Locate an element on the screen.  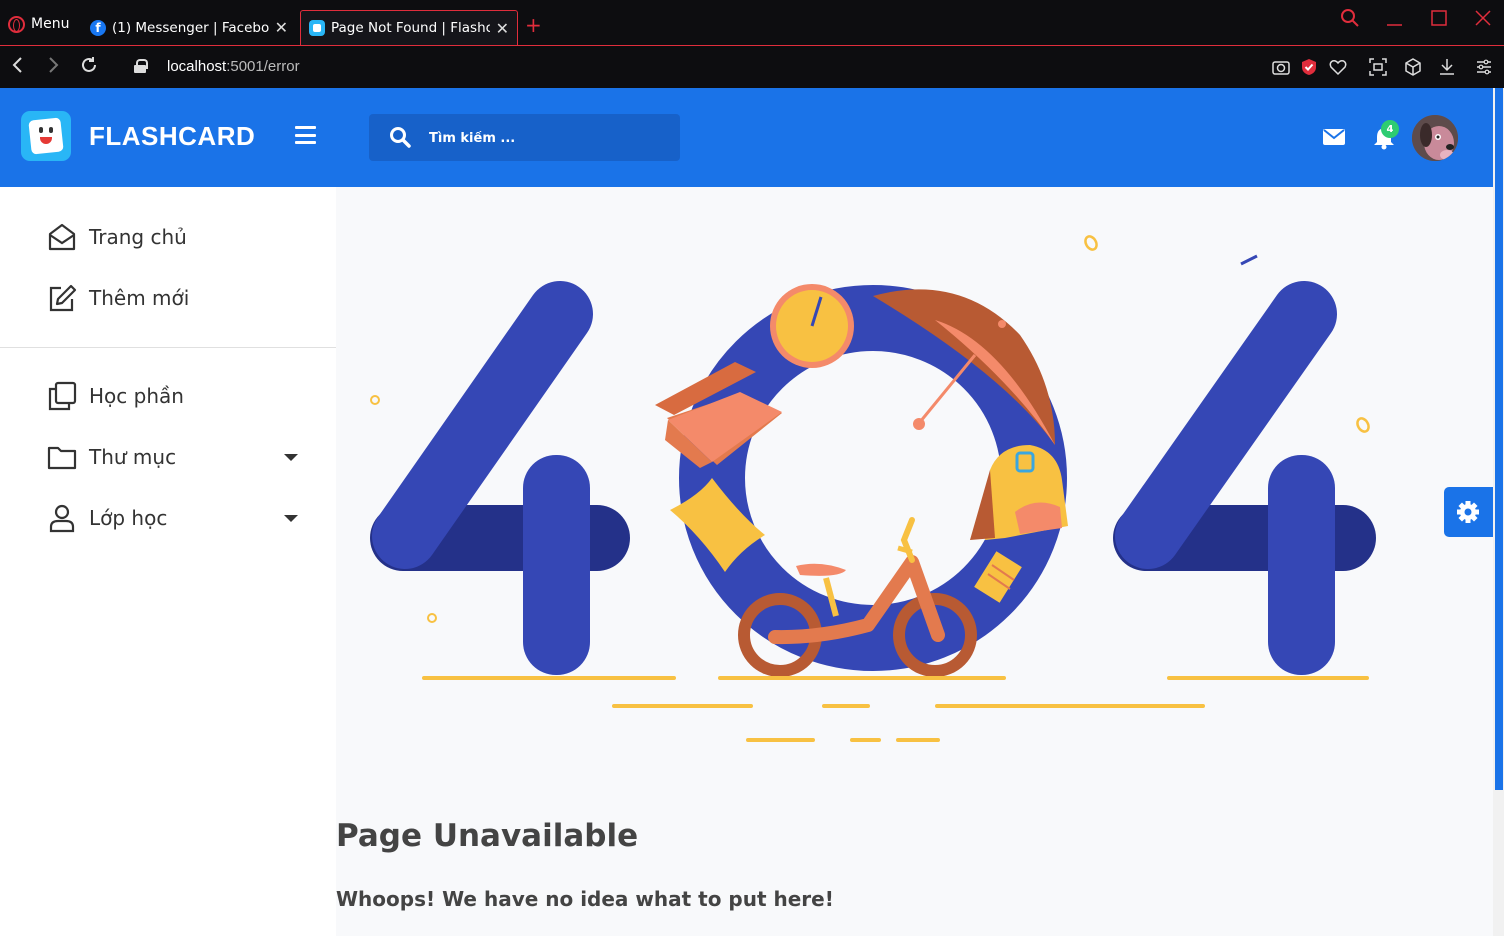
flashcard-logo-icon is located at coordinates (46, 136).